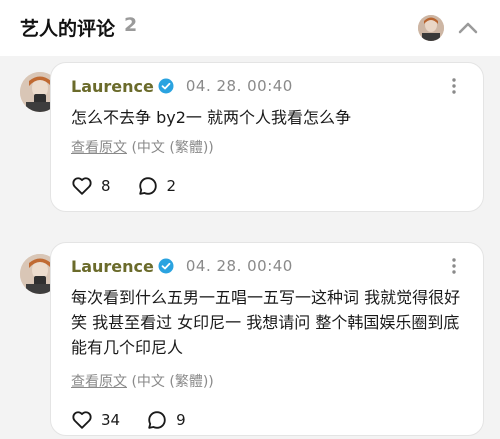 This screenshot has height=439, width=500. I want to click on comment-text: 怎么不去争 by2一 就两个人我看怎么争, so click(211, 117).